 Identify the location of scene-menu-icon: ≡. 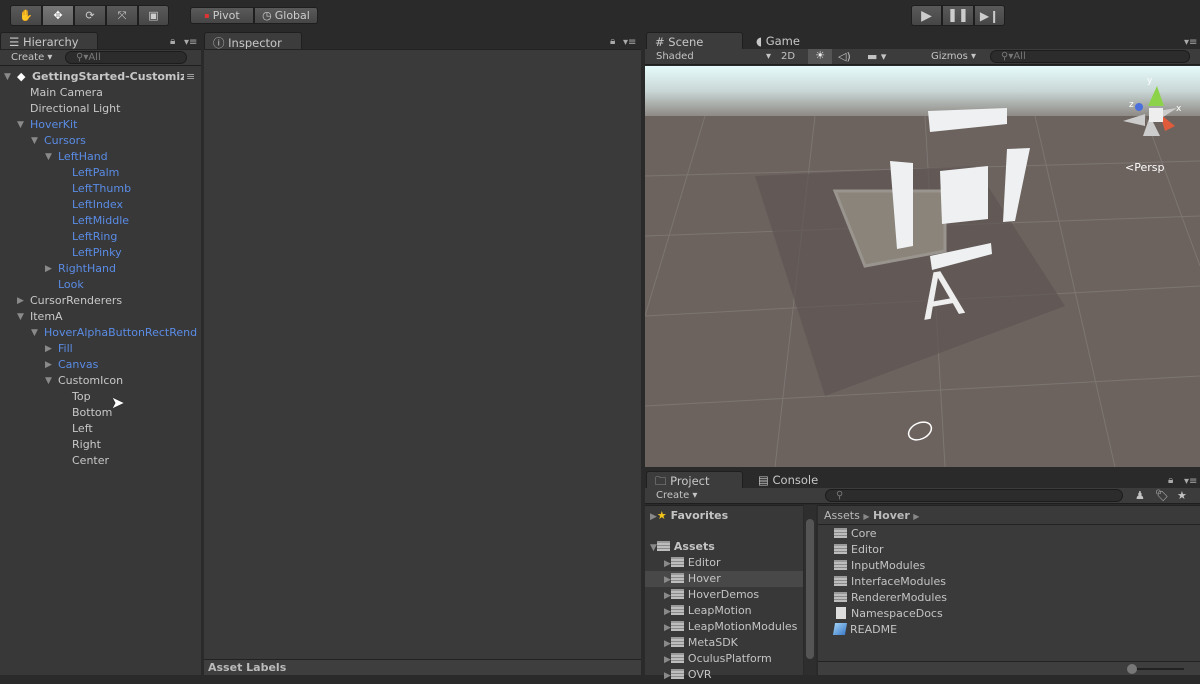
(190, 77).